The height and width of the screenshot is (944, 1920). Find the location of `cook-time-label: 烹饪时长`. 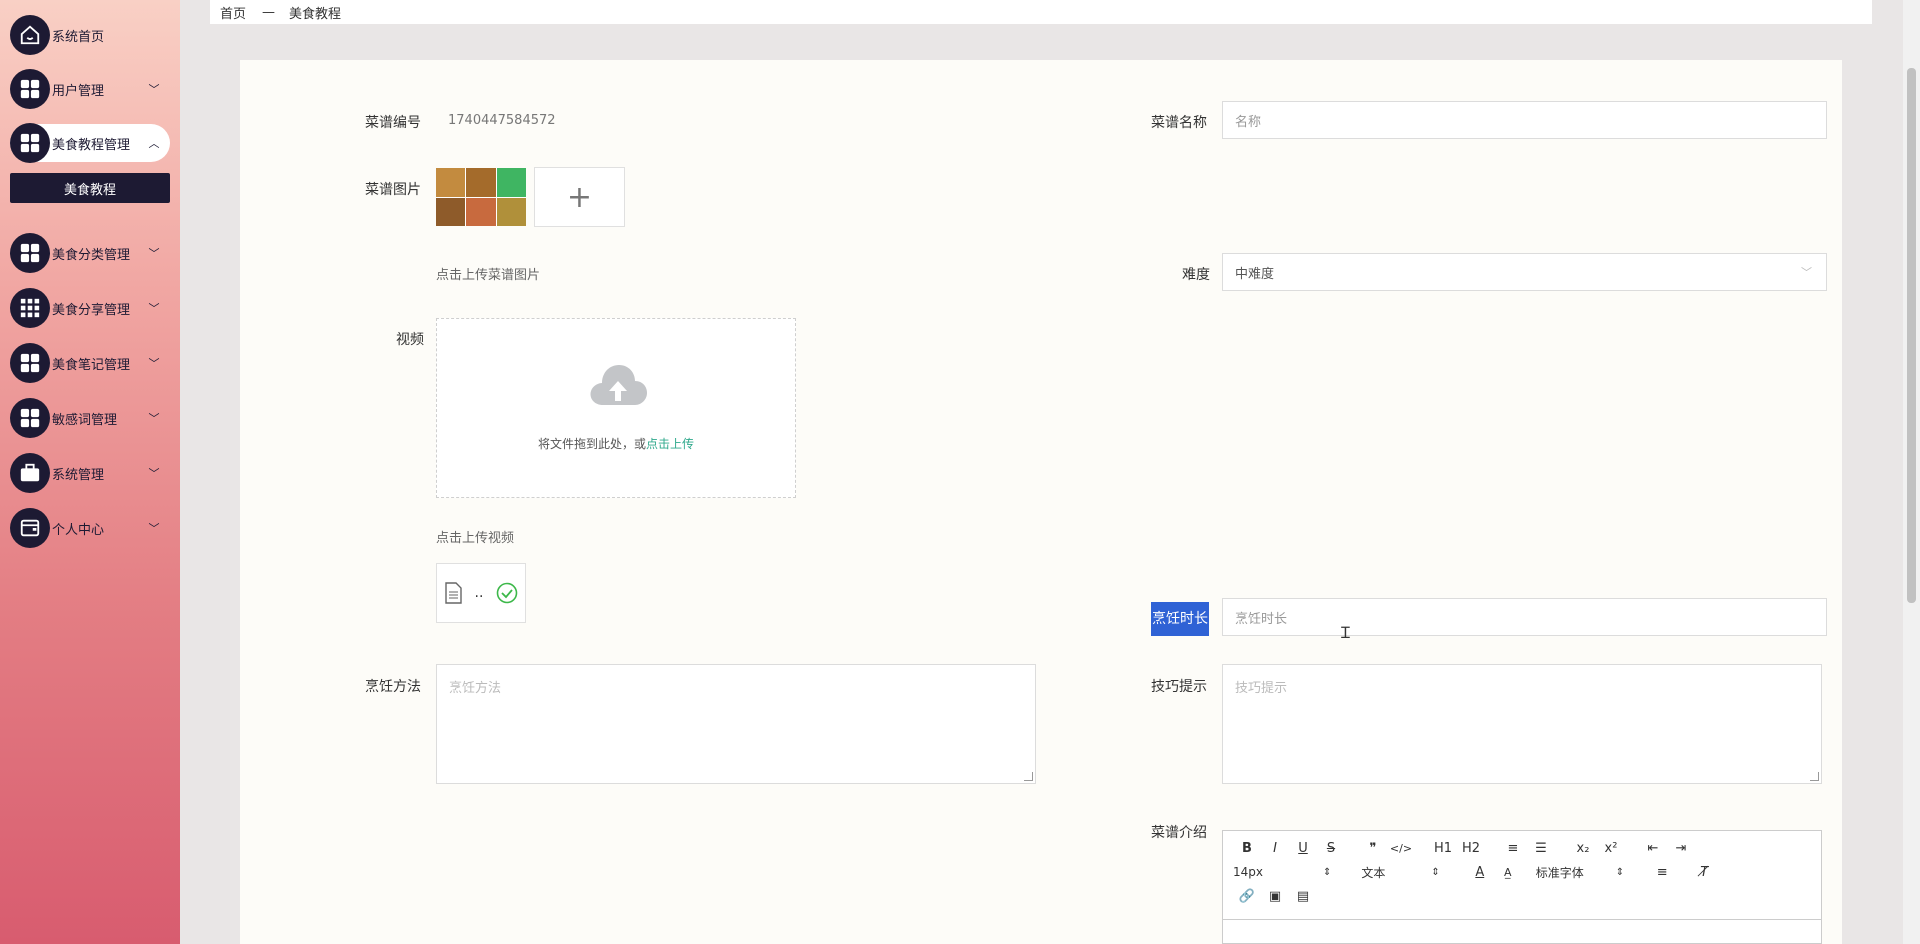

cook-time-label: 烹饪时长 is located at coordinates (1180, 619).